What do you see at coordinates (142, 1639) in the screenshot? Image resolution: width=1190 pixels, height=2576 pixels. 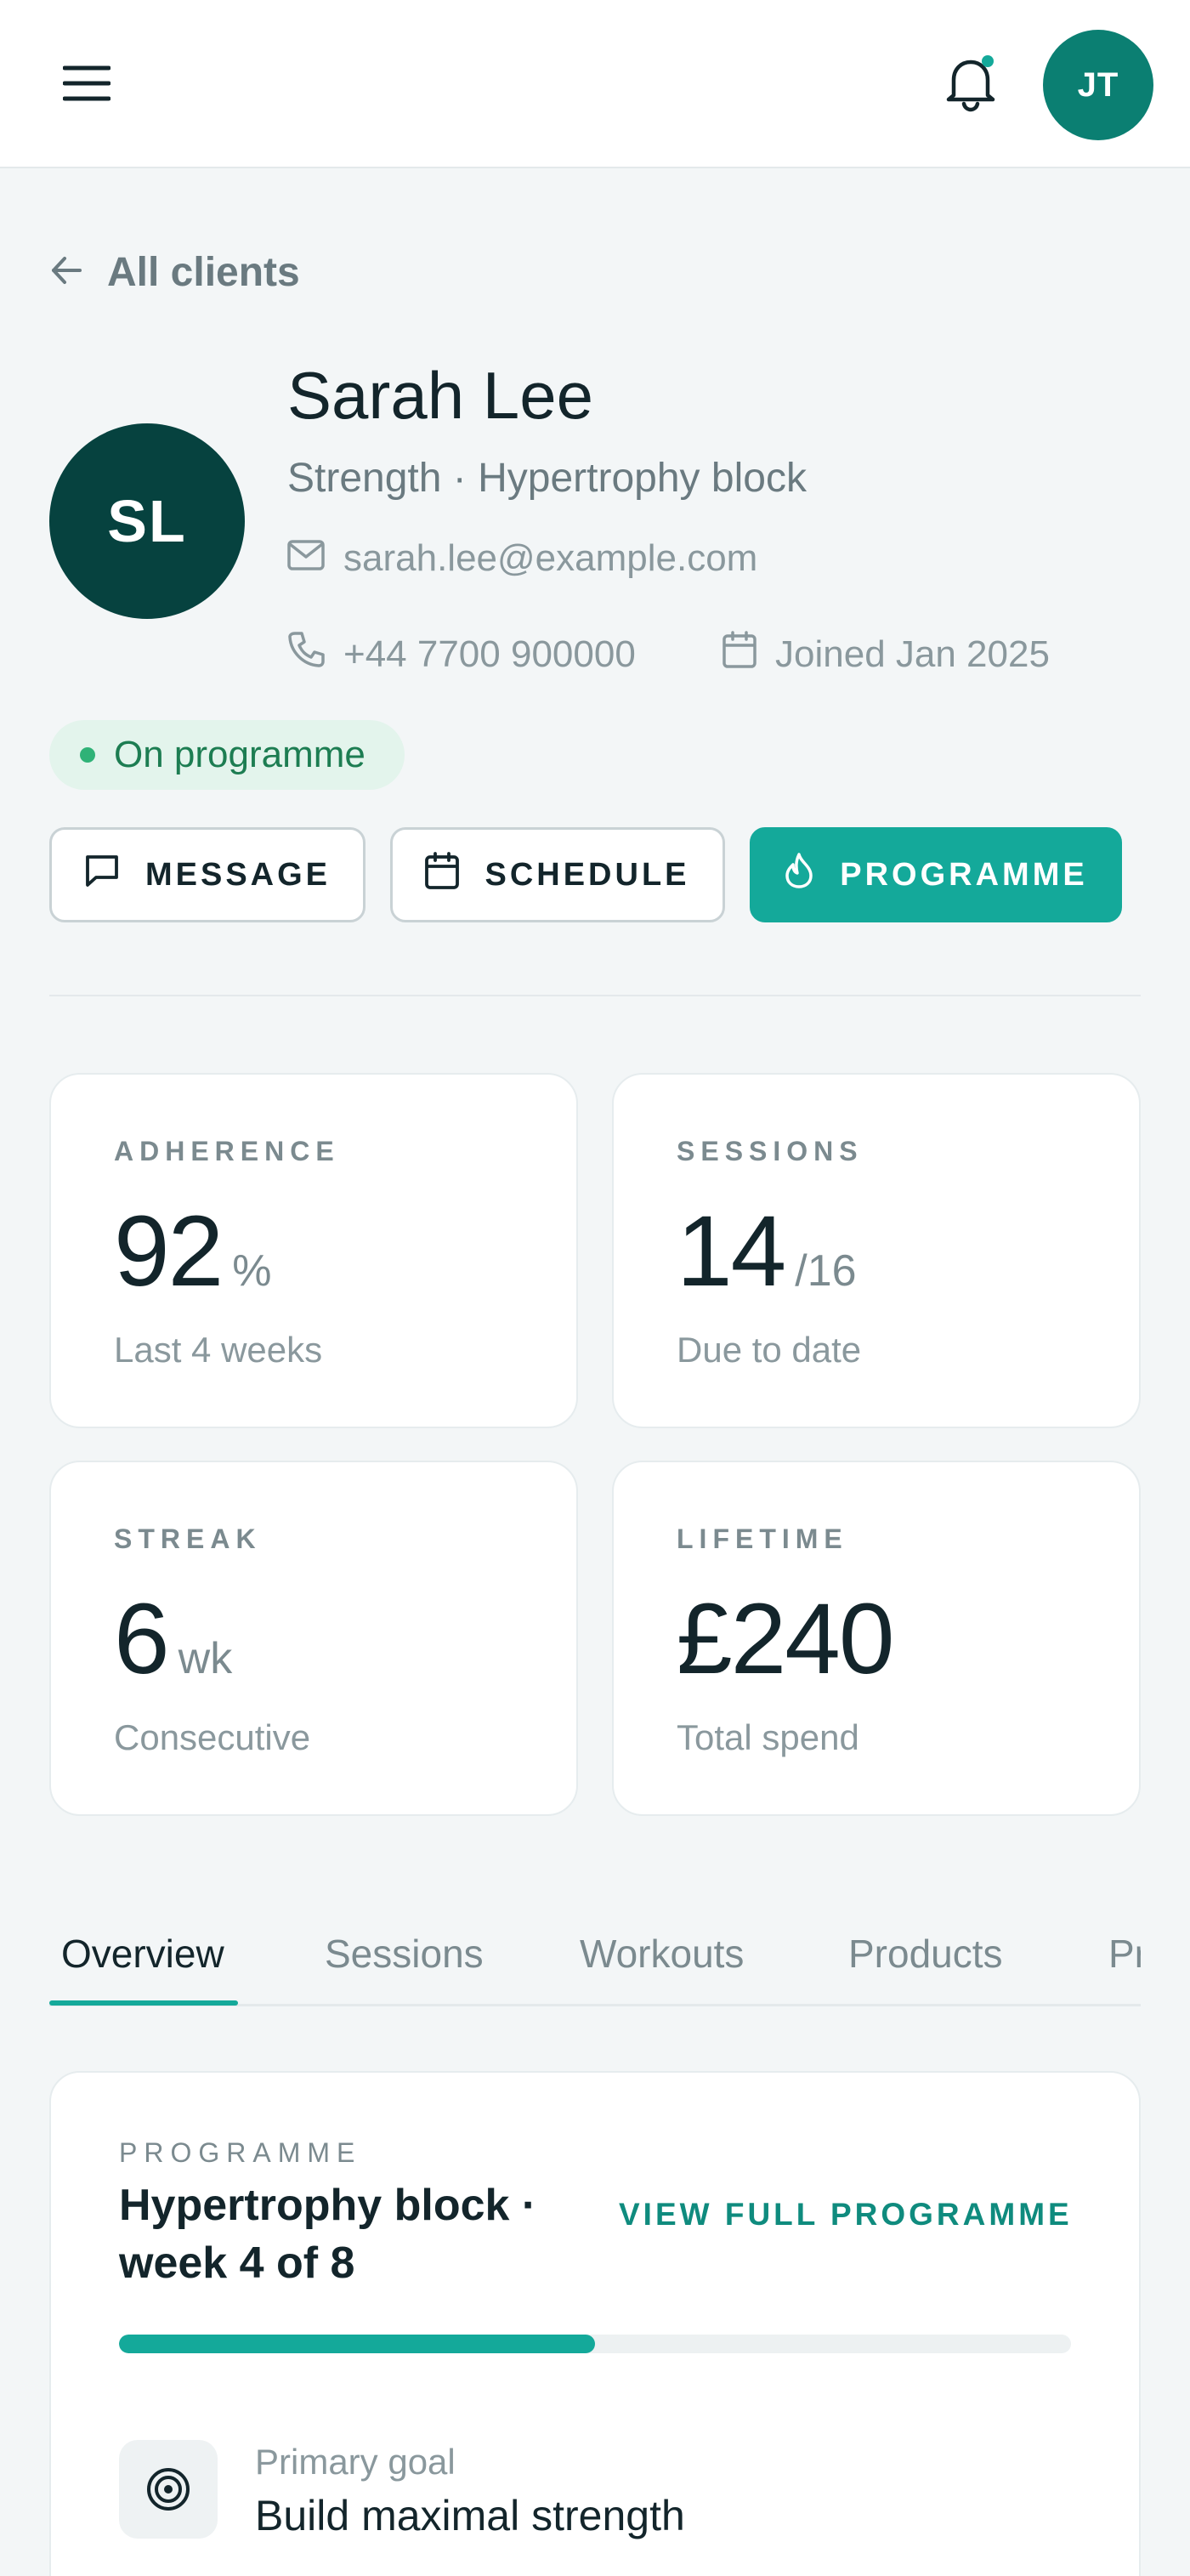 I see `stat-number: 6` at bounding box center [142, 1639].